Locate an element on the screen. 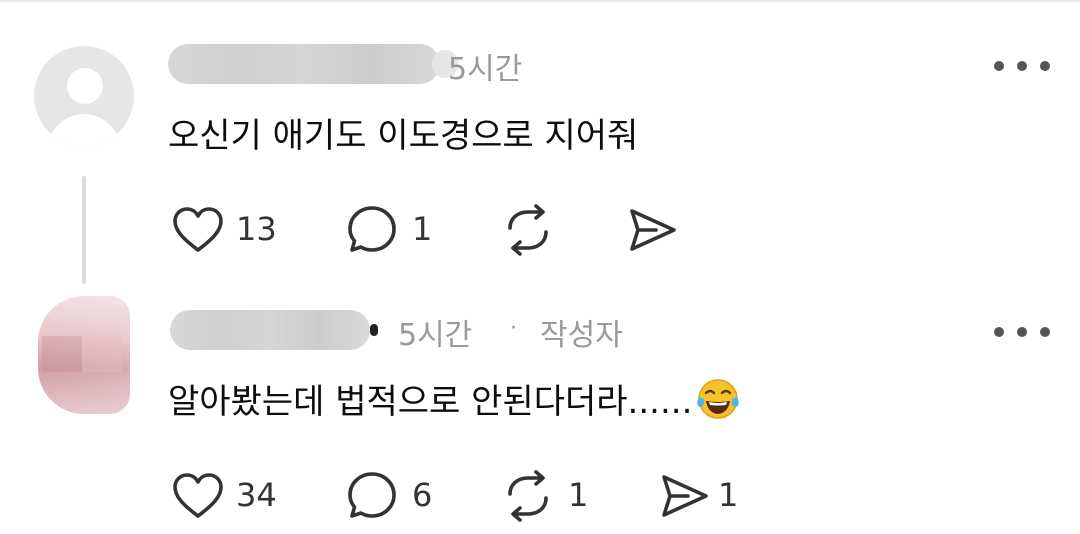  top-divider is located at coordinates (540, 1).